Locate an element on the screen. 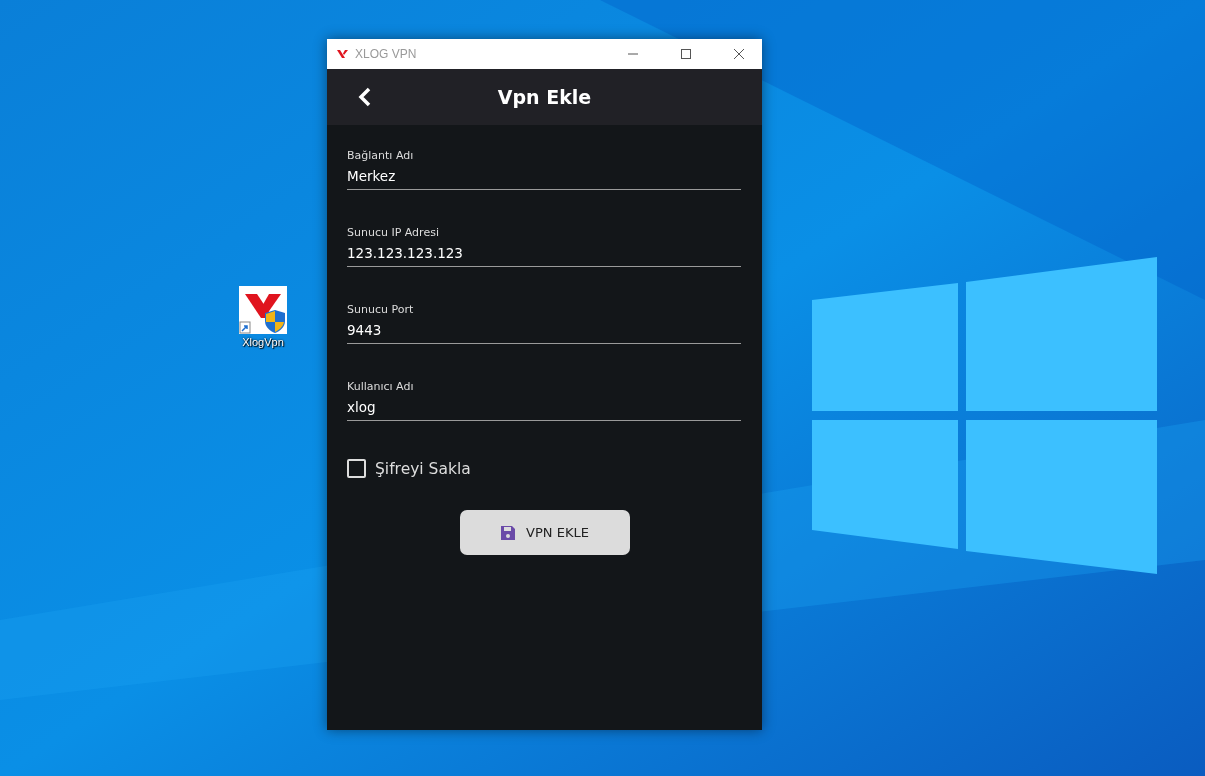  save-icon is located at coordinates (508, 532).